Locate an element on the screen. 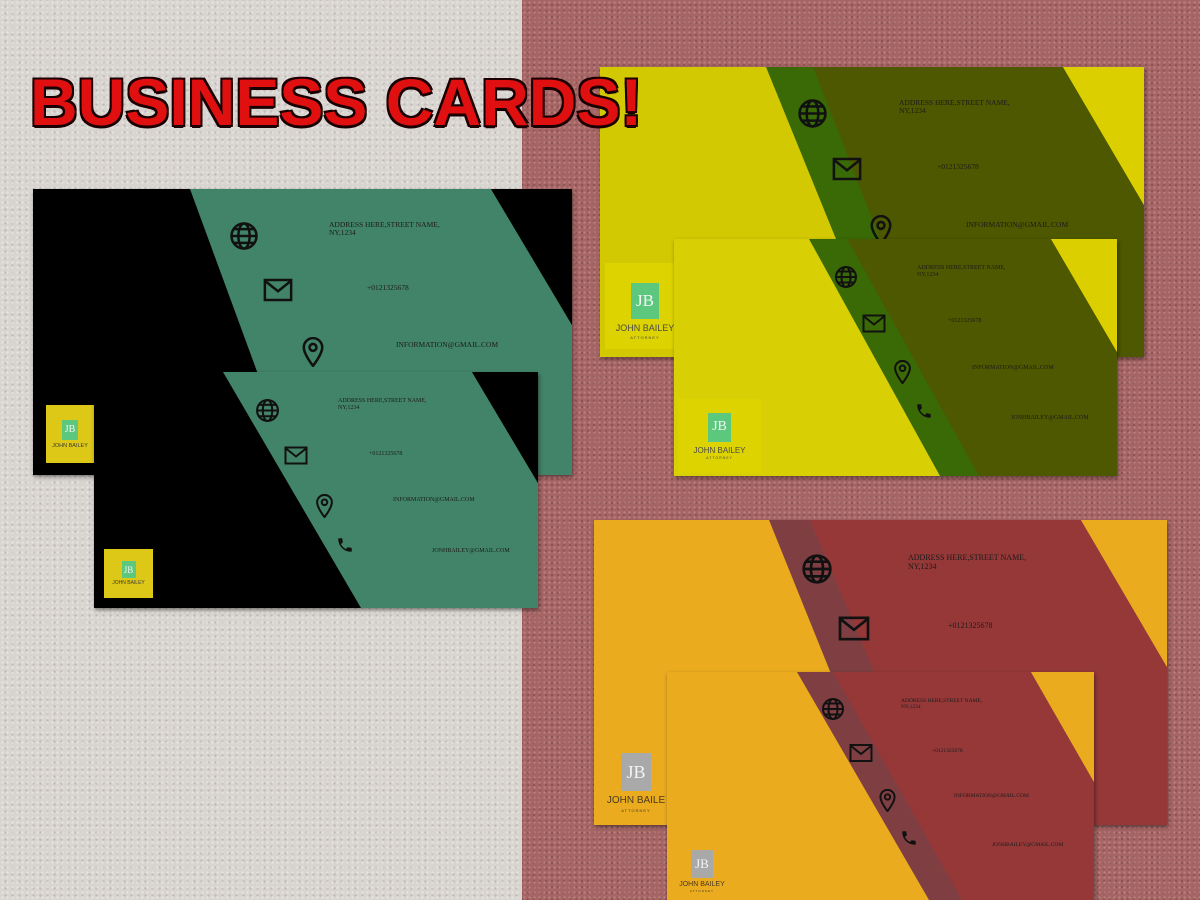  page-title: BUSINESS CARDS! is located at coordinates (336, 102).